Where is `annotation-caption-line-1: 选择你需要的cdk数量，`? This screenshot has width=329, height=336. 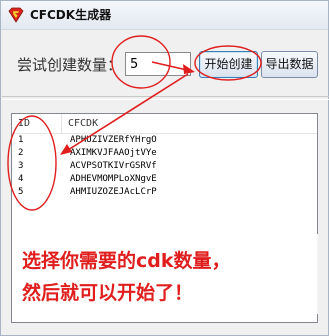
annotation-caption-line-1: 选择你需要的cdk数量， is located at coordinates (126, 261).